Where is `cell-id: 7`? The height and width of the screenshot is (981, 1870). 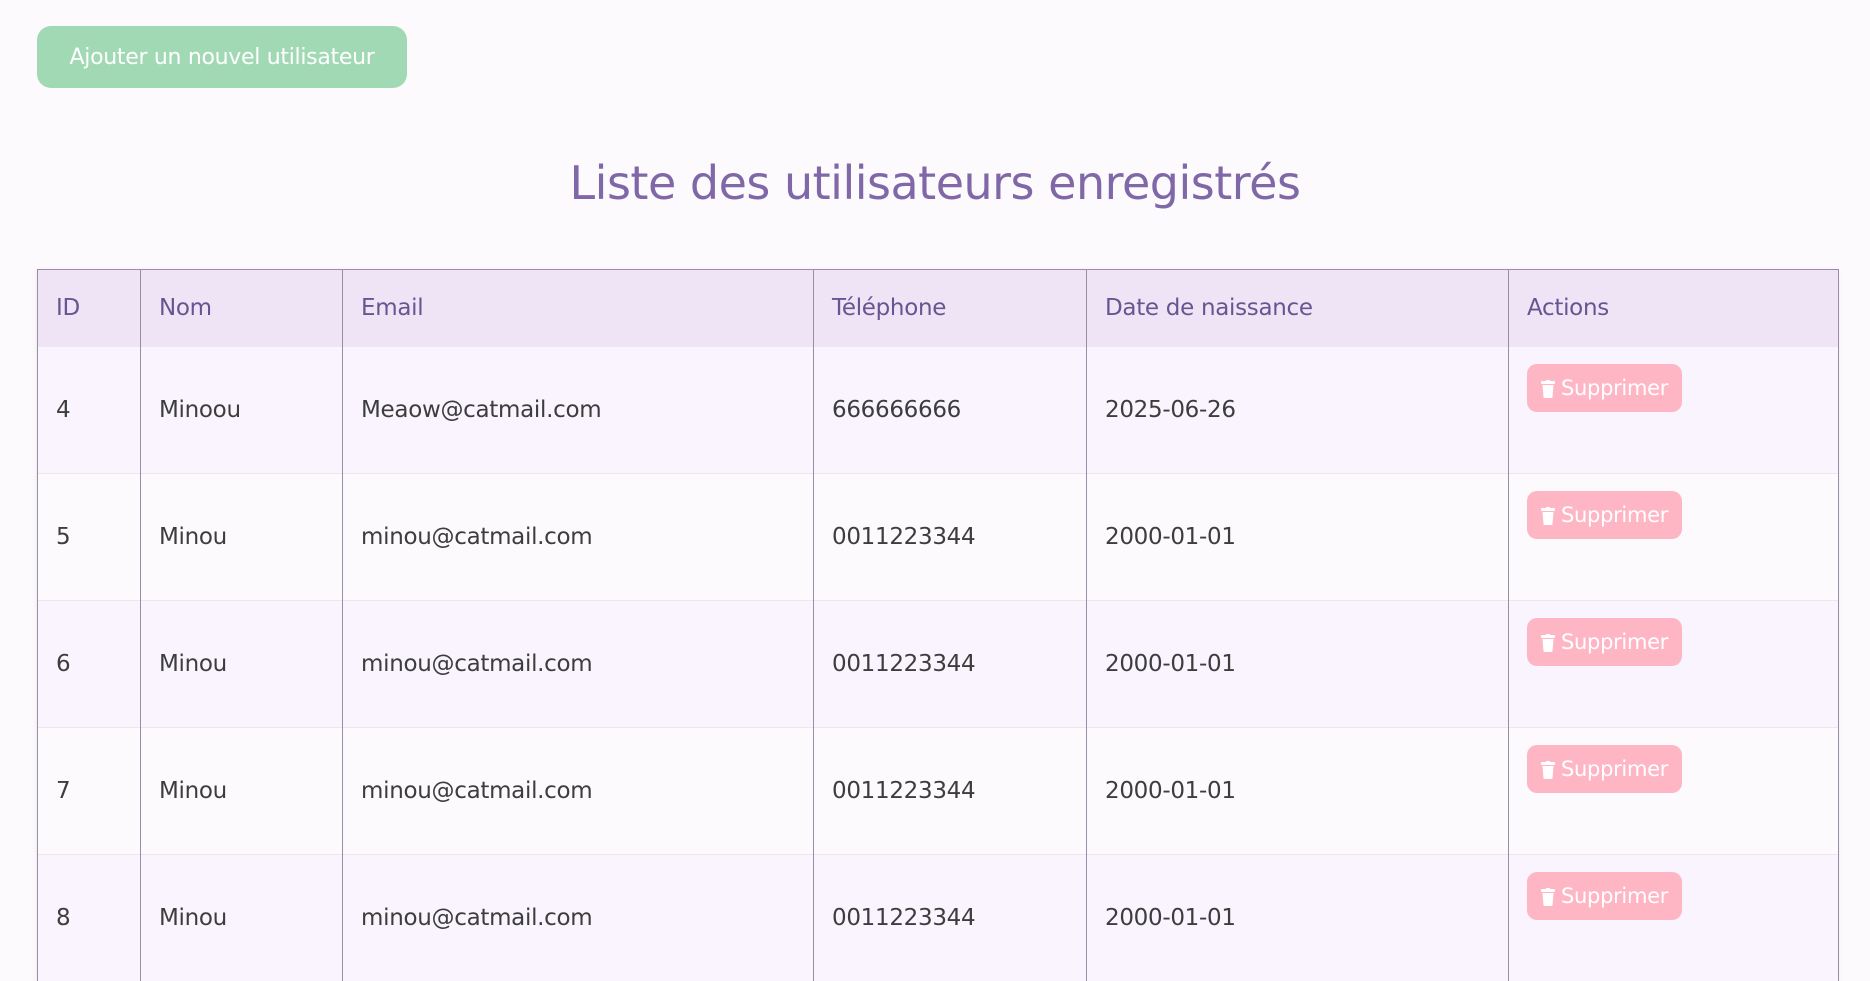
cell-id: 7 is located at coordinates (89, 791).